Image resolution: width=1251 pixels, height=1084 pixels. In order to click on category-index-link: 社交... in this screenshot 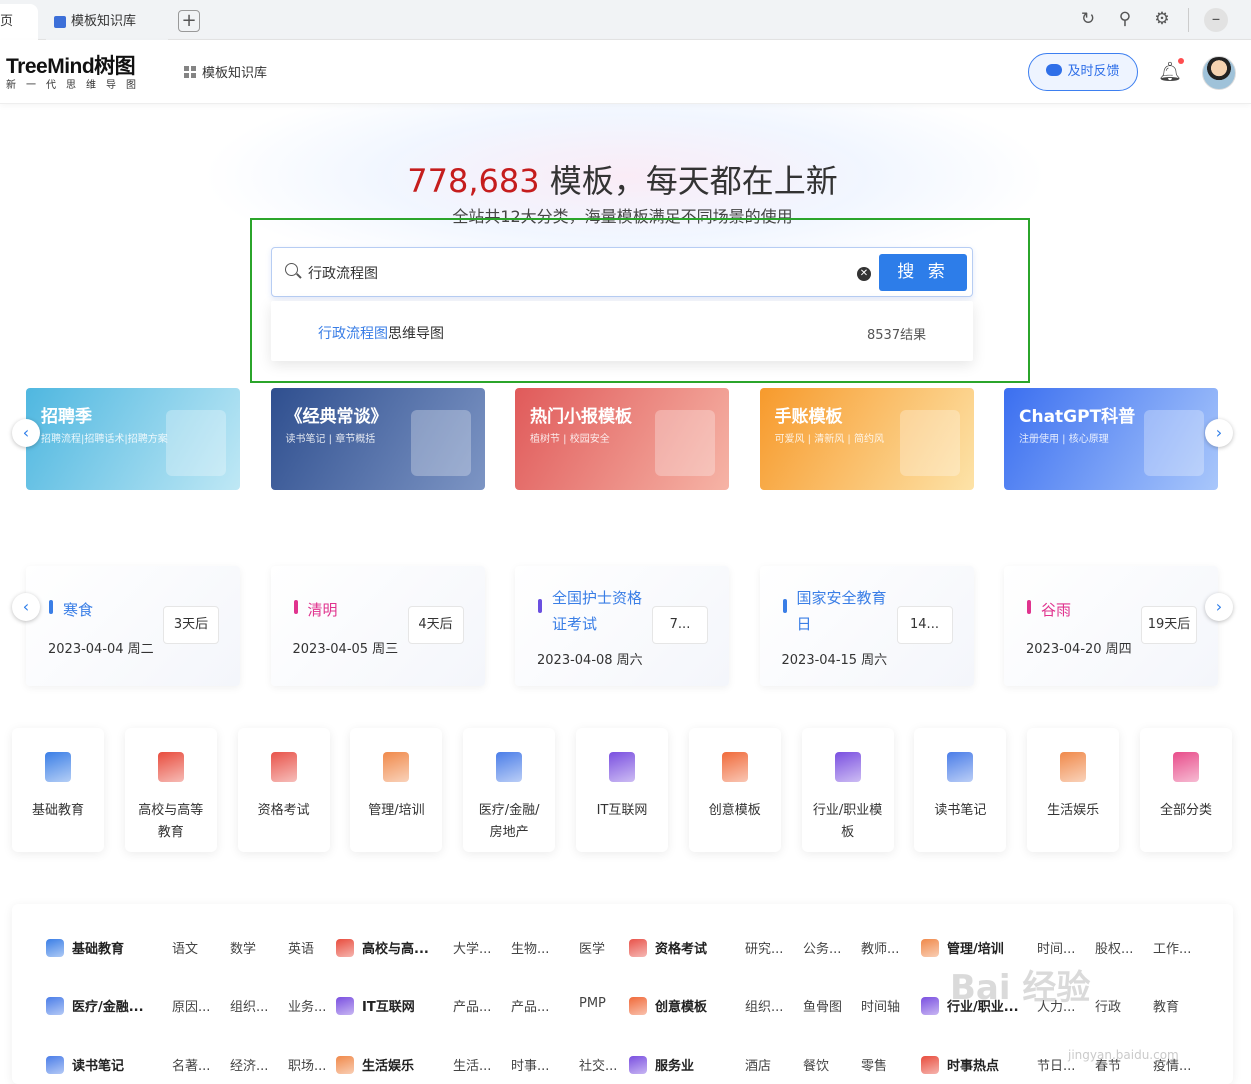, I will do `click(598, 1064)`.